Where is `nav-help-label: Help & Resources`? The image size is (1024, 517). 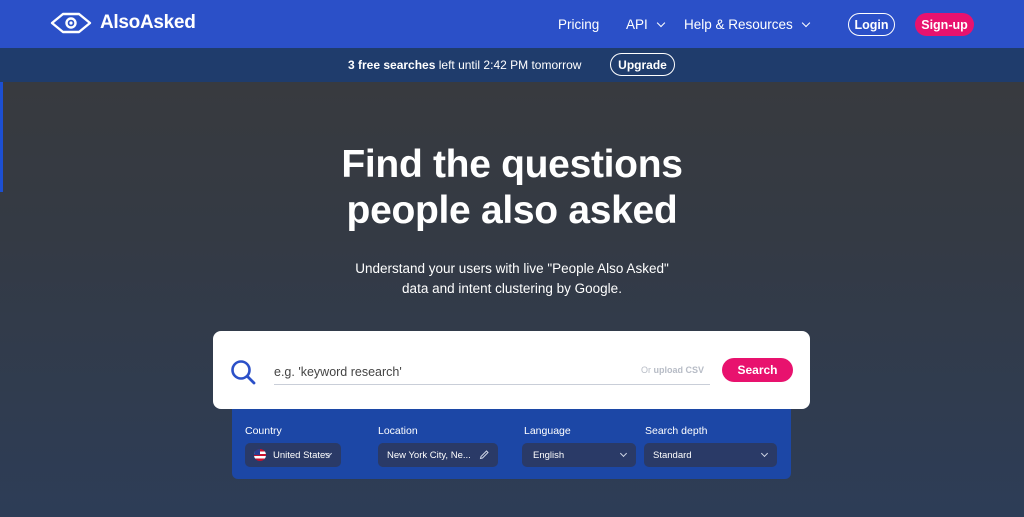 nav-help-label: Help & Resources is located at coordinates (738, 24).